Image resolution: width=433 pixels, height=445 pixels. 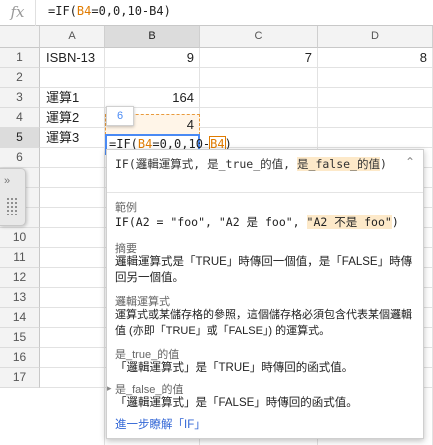 I want to click on function-signature: IF(邏輯運算式, 是_true_的值, 是_false_的值), so click(x=260, y=164).